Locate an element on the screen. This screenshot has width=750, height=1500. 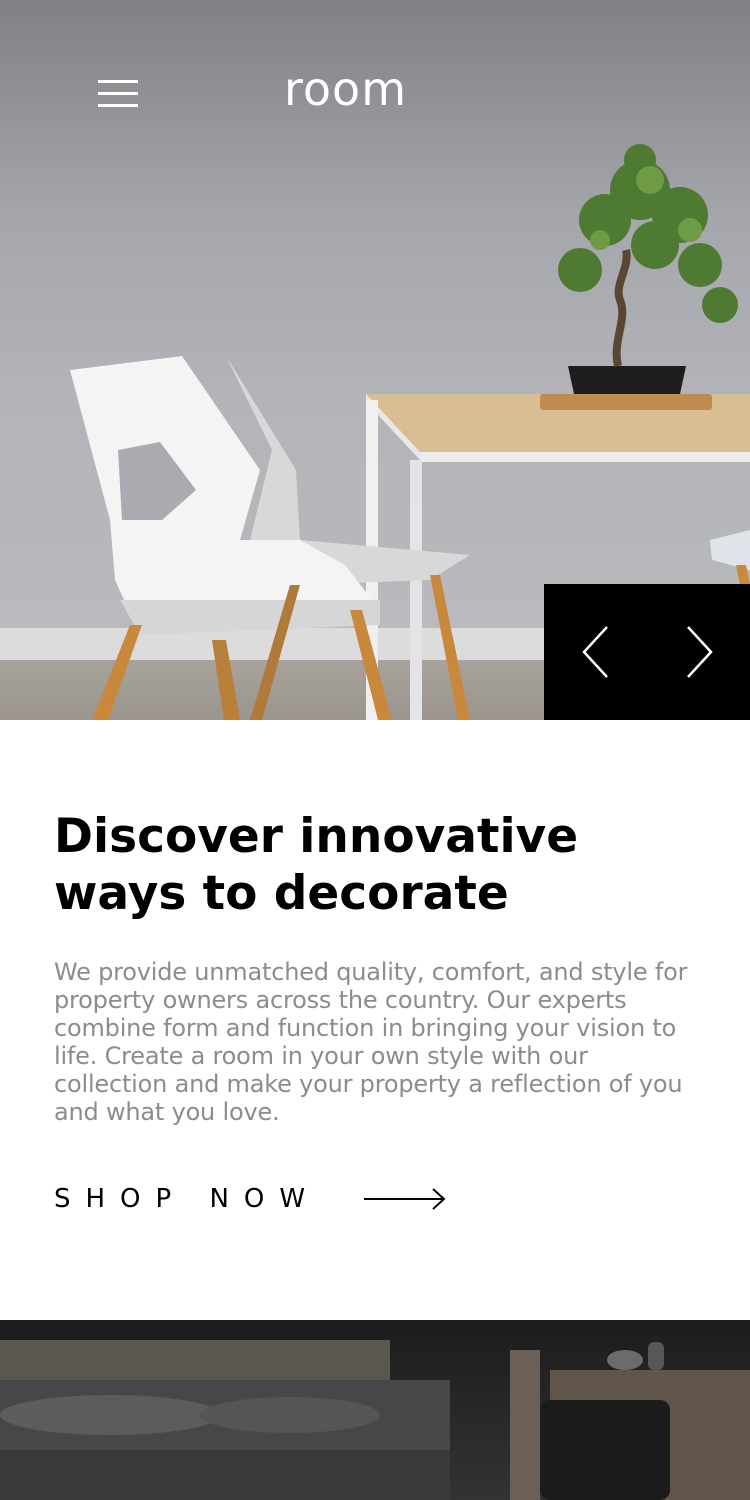
chevron-right-icon is located at coordinates (699, 652).